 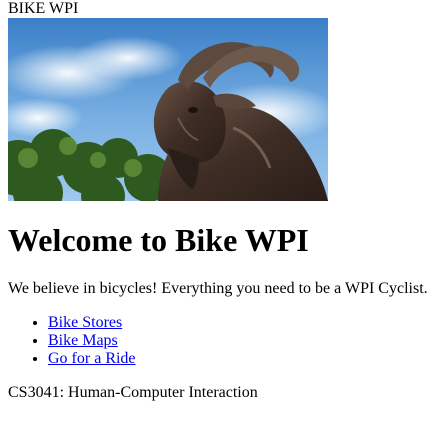 I want to click on bike-stores-link: Bike Stores, so click(x=85, y=322).